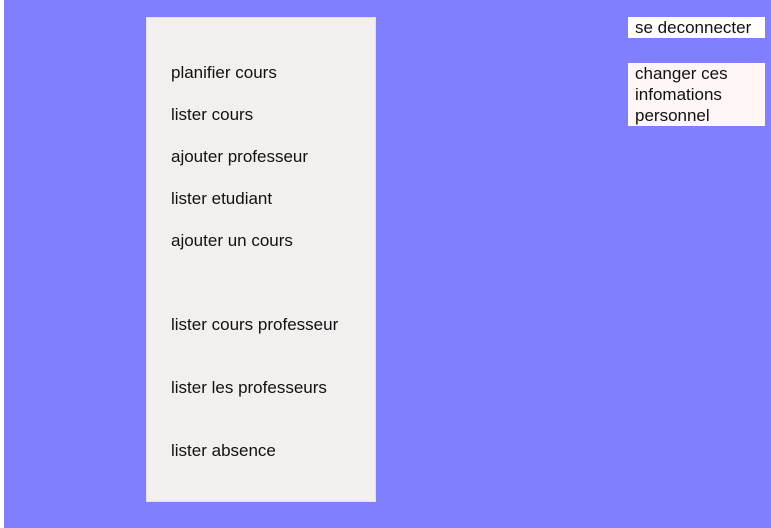 This screenshot has width=771, height=528. I want to click on menu-item-lister-absence: lister absence, so click(223, 451).